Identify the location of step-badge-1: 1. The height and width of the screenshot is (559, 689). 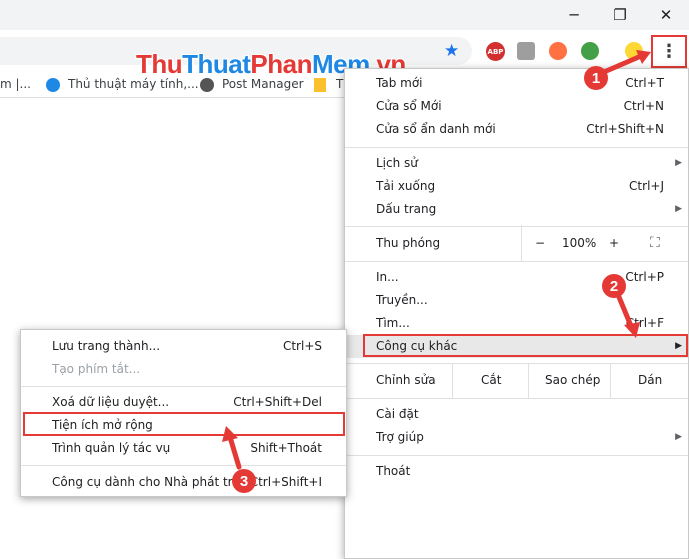
(596, 78).